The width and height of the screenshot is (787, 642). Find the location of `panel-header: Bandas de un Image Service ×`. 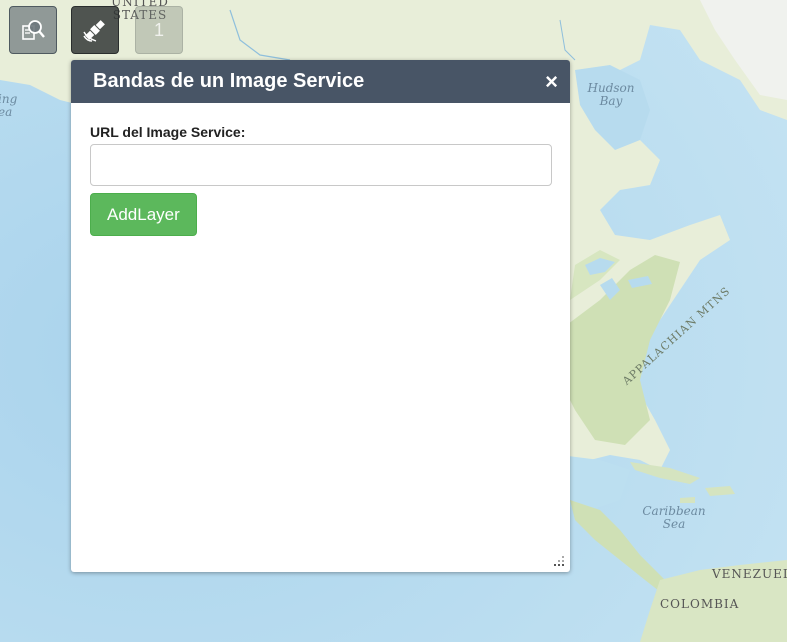

panel-header: Bandas de un Image Service × is located at coordinates (320, 81).